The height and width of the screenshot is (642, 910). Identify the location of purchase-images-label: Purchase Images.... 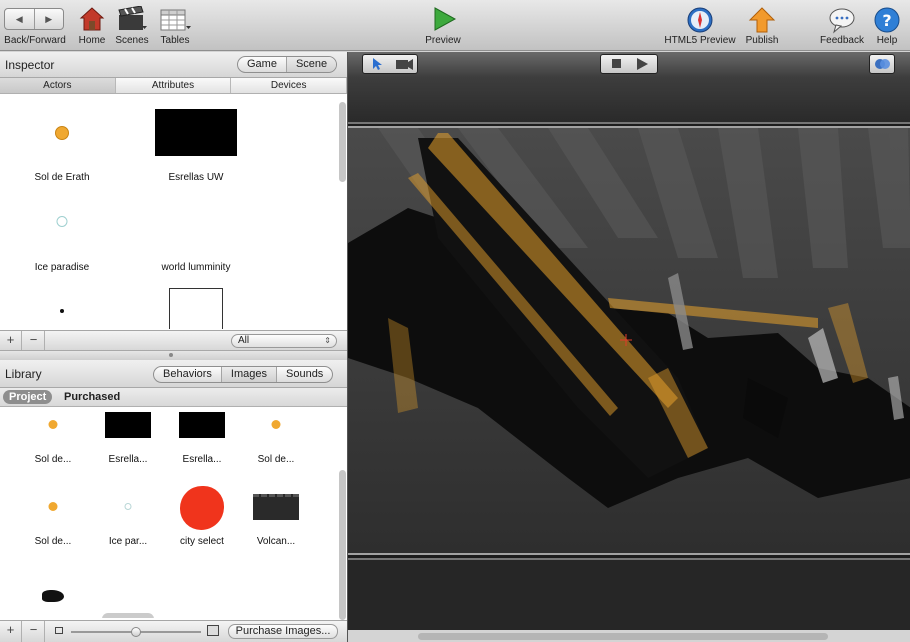
(283, 631).